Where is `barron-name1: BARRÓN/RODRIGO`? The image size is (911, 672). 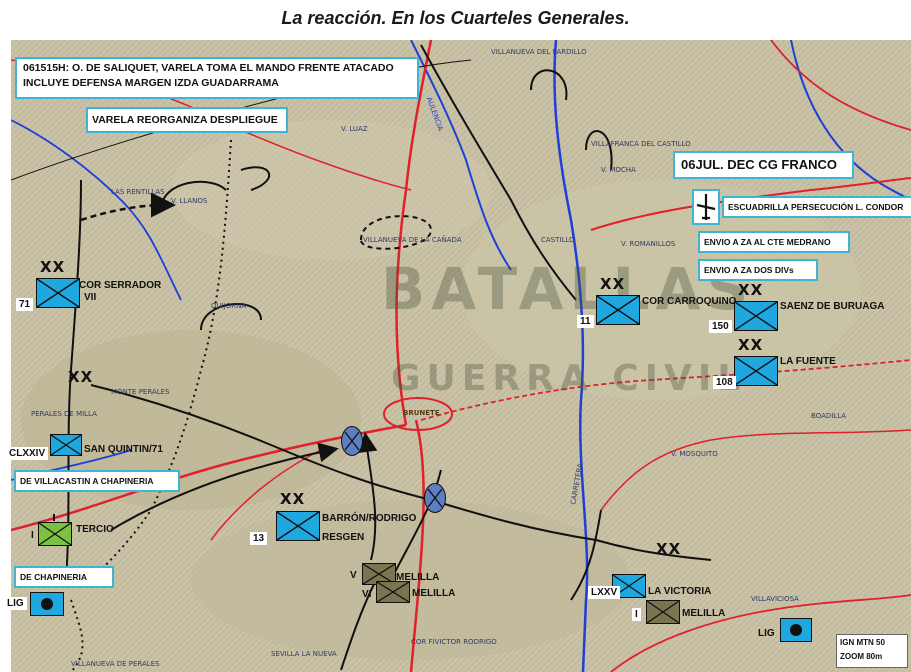
barron-name1: BARRÓN/RODRIGO is located at coordinates (369, 518).